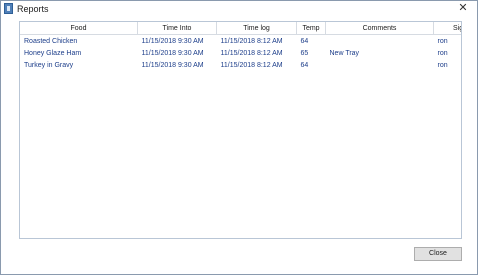  What do you see at coordinates (379, 28) in the screenshot?
I see `column-header-comments: Comments` at bounding box center [379, 28].